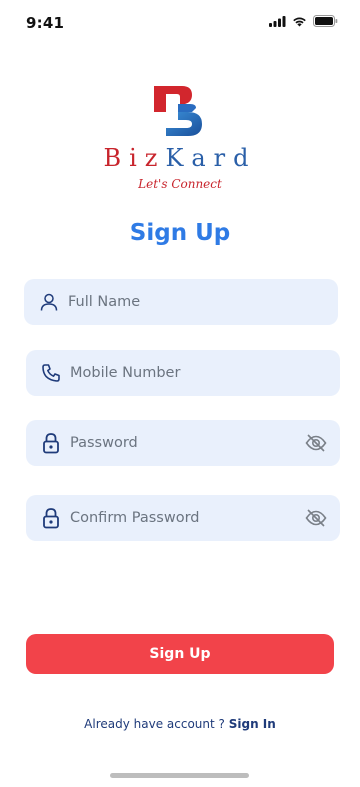  Describe the element at coordinates (202, 302) in the screenshot. I see `full-name-input` at that location.